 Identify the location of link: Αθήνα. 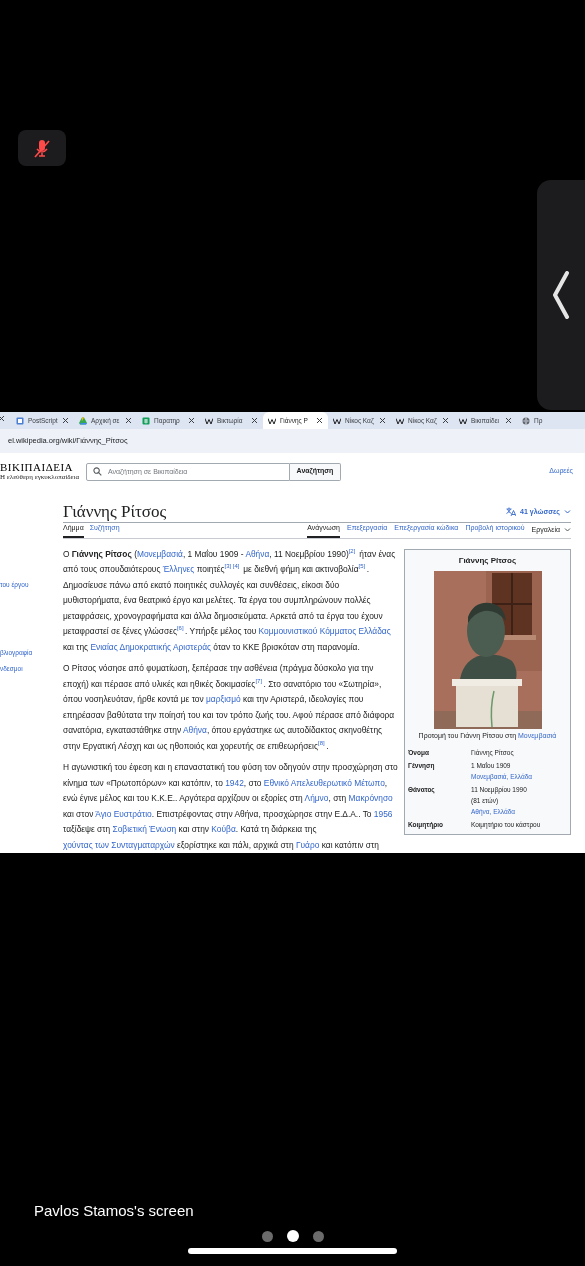
(194, 730).